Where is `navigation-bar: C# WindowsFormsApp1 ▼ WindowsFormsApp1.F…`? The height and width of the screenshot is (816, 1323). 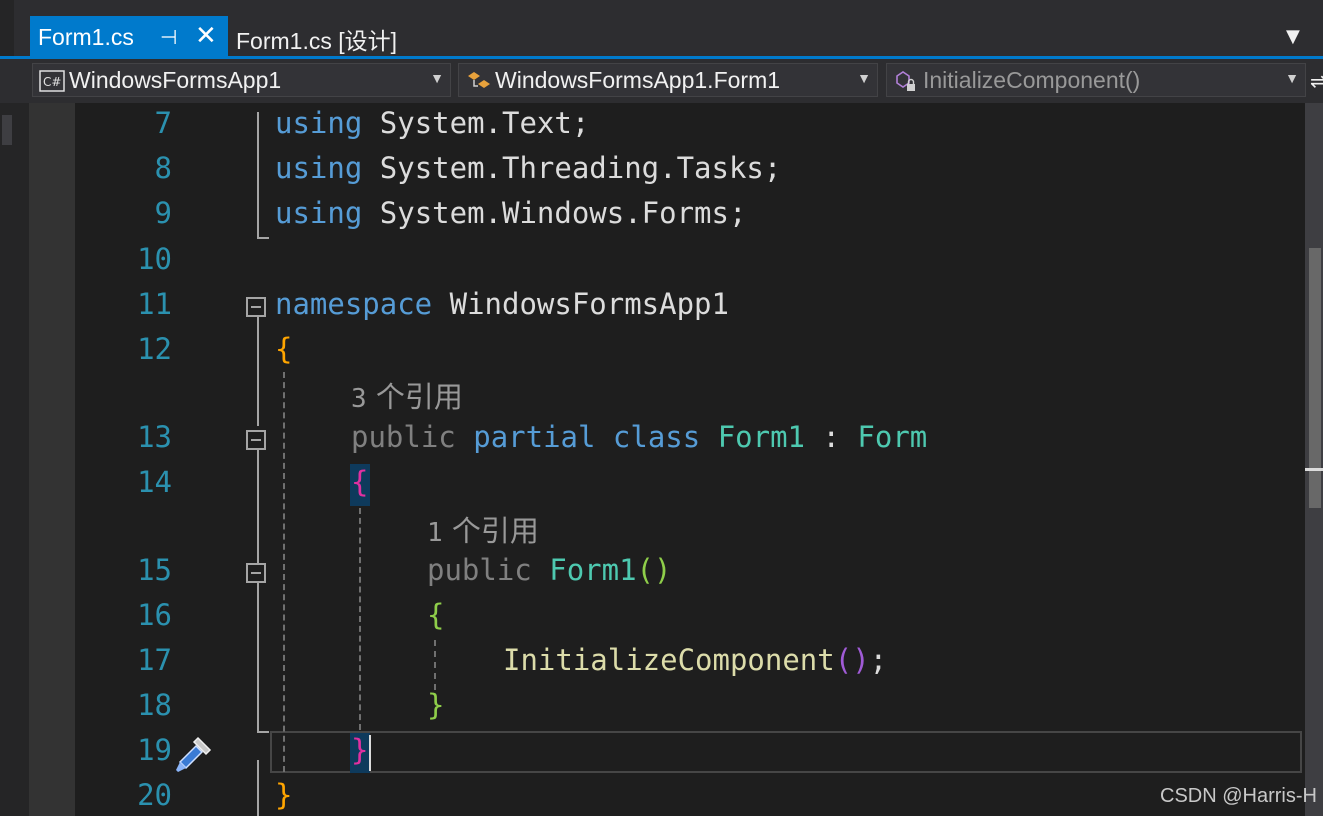 navigation-bar: C# WindowsFormsApp1 ▼ WindowsFormsApp1.F… is located at coordinates (661, 81).